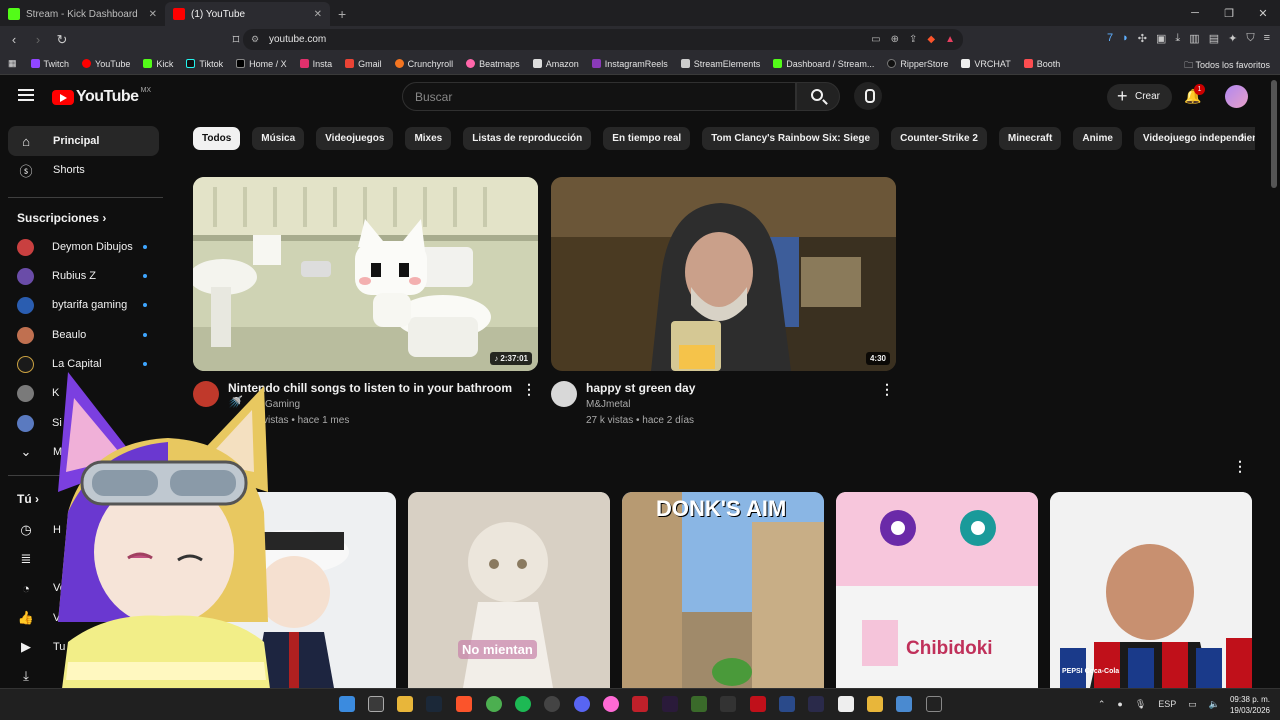  I want to click on spotify-icon, so click(523, 704).